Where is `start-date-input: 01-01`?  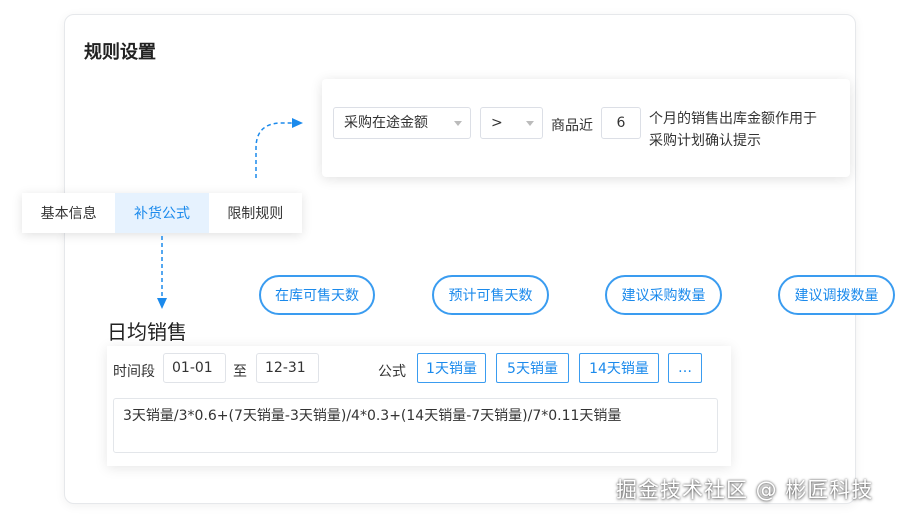
start-date-input: 01-01 is located at coordinates (194, 368).